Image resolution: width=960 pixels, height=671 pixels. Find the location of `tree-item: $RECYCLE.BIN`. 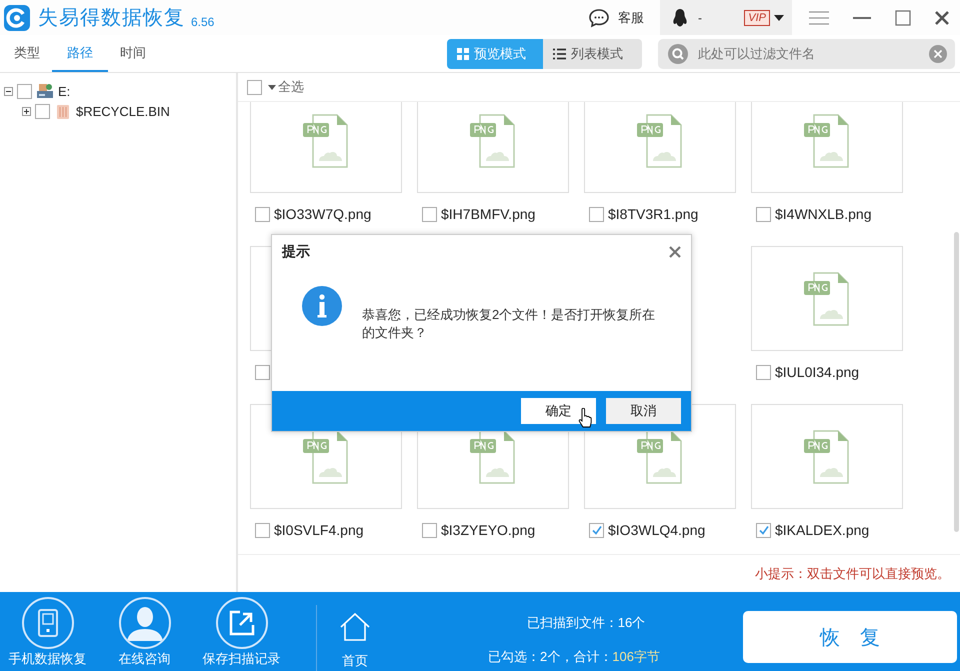

tree-item: $RECYCLE.BIN is located at coordinates (123, 111).